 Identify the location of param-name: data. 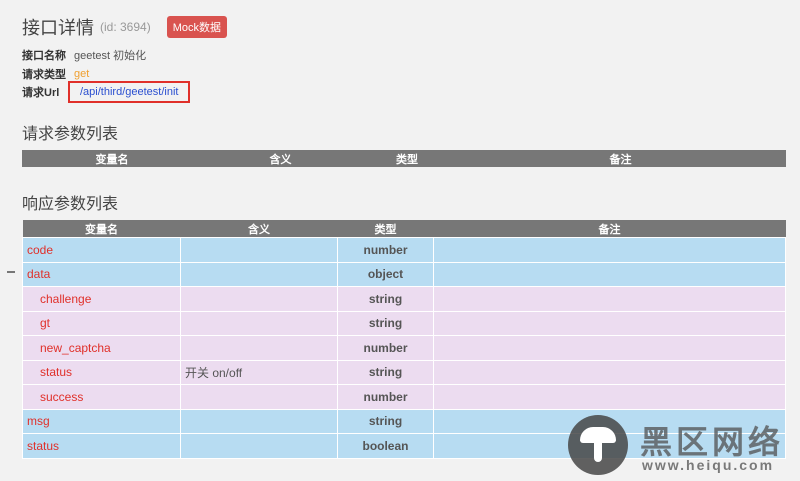
(101, 274).